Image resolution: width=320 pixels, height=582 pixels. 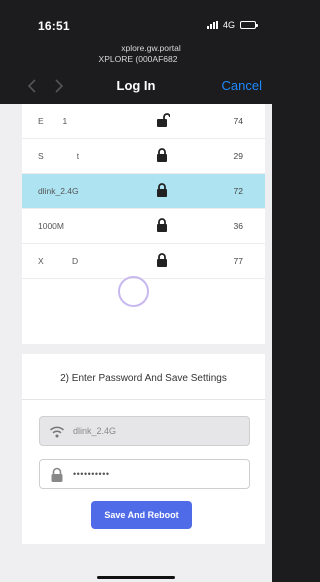 What do you see at coordinates (143, 399) in the screenshot?
I see `divider` at bounding box center [143, 399].